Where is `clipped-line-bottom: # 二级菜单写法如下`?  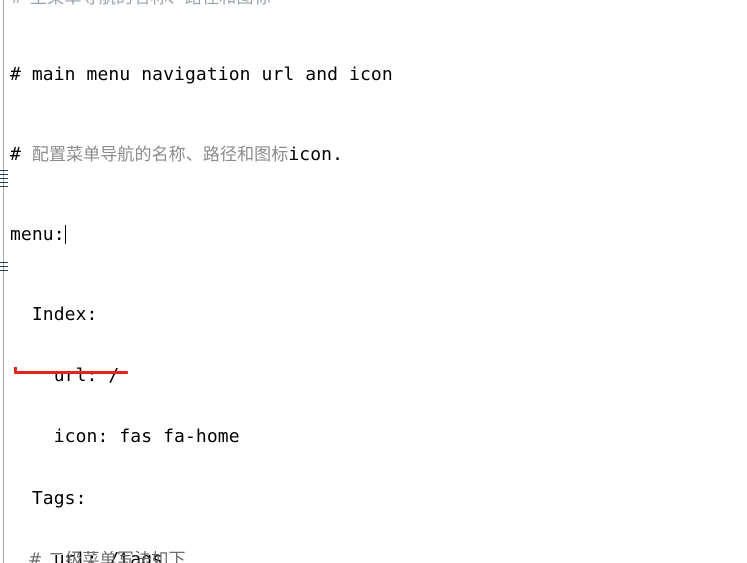 clipped-line-bottom: # 二级菜单写法如下 is located at coordinates (107, 557).